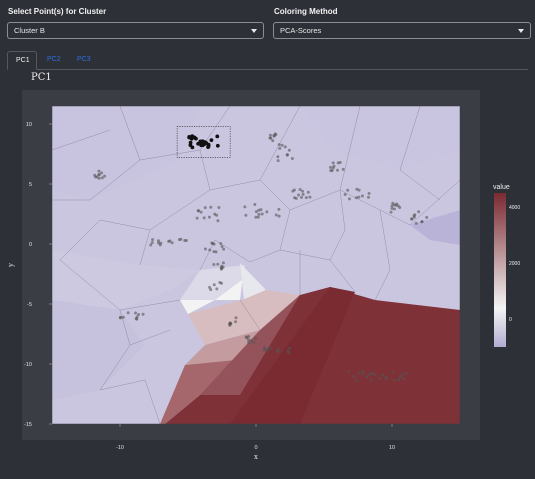 This screenshot has width=535, height=479. Describe the element at coordinates (28, 425) in the screenshot. I see `y-tick-label: -15` at that location.